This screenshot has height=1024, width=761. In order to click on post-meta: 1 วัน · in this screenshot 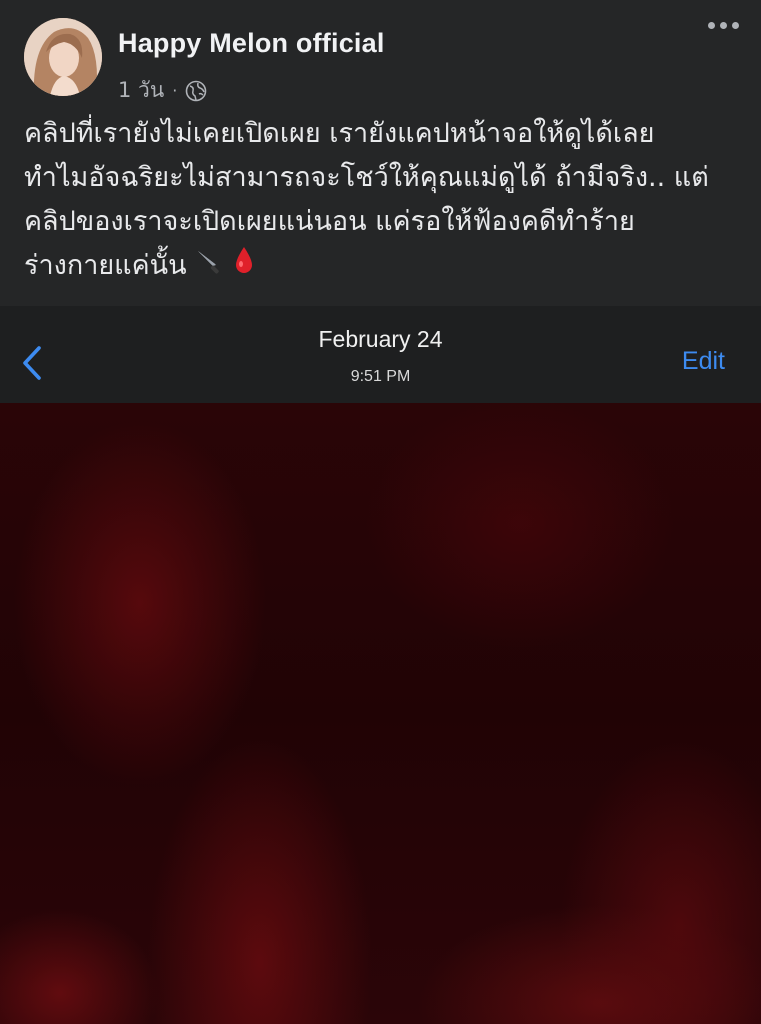, I will do `click(162, 90)`.